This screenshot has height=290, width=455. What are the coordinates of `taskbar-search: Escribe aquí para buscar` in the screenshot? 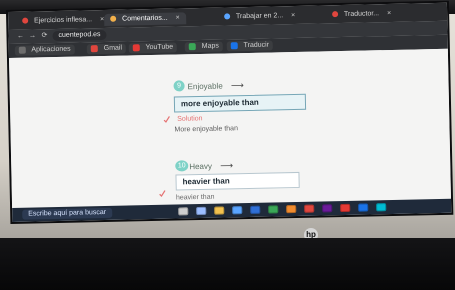 It's located at (67, 213).